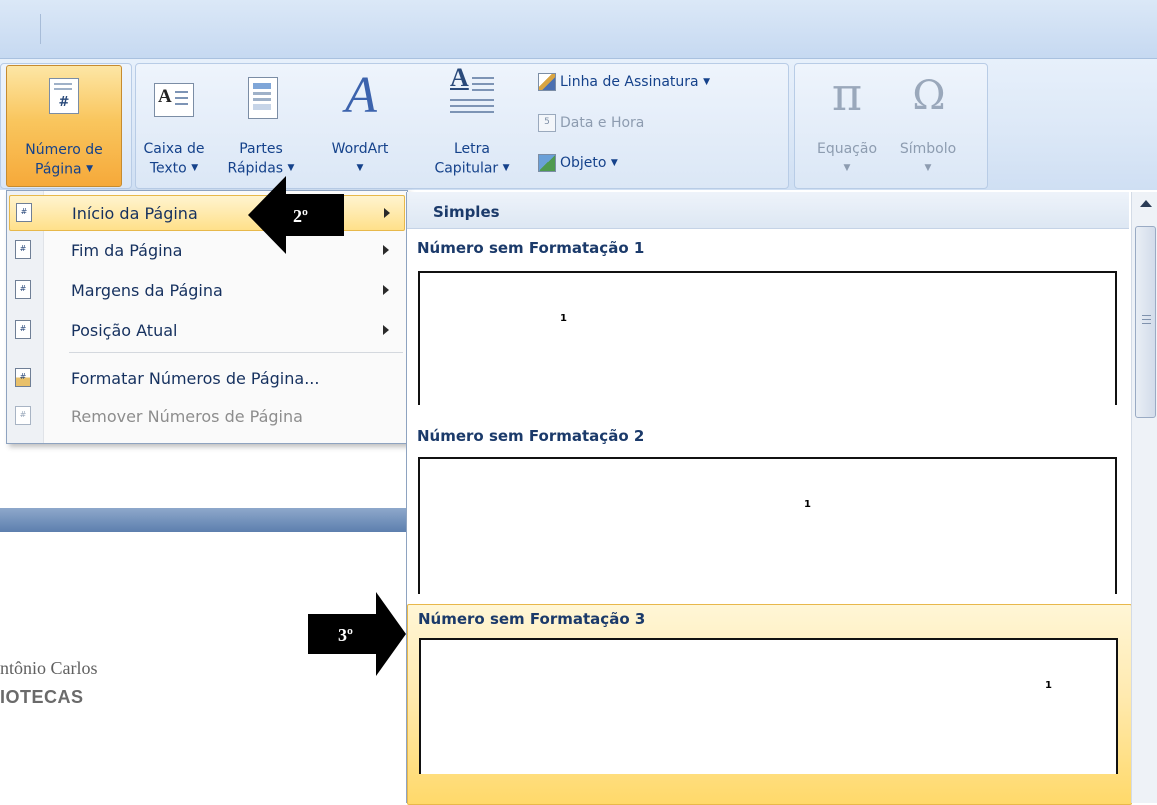  Describe the element at coordinates (236, 352) in the screenshot. I see `menu-separator` at that location.